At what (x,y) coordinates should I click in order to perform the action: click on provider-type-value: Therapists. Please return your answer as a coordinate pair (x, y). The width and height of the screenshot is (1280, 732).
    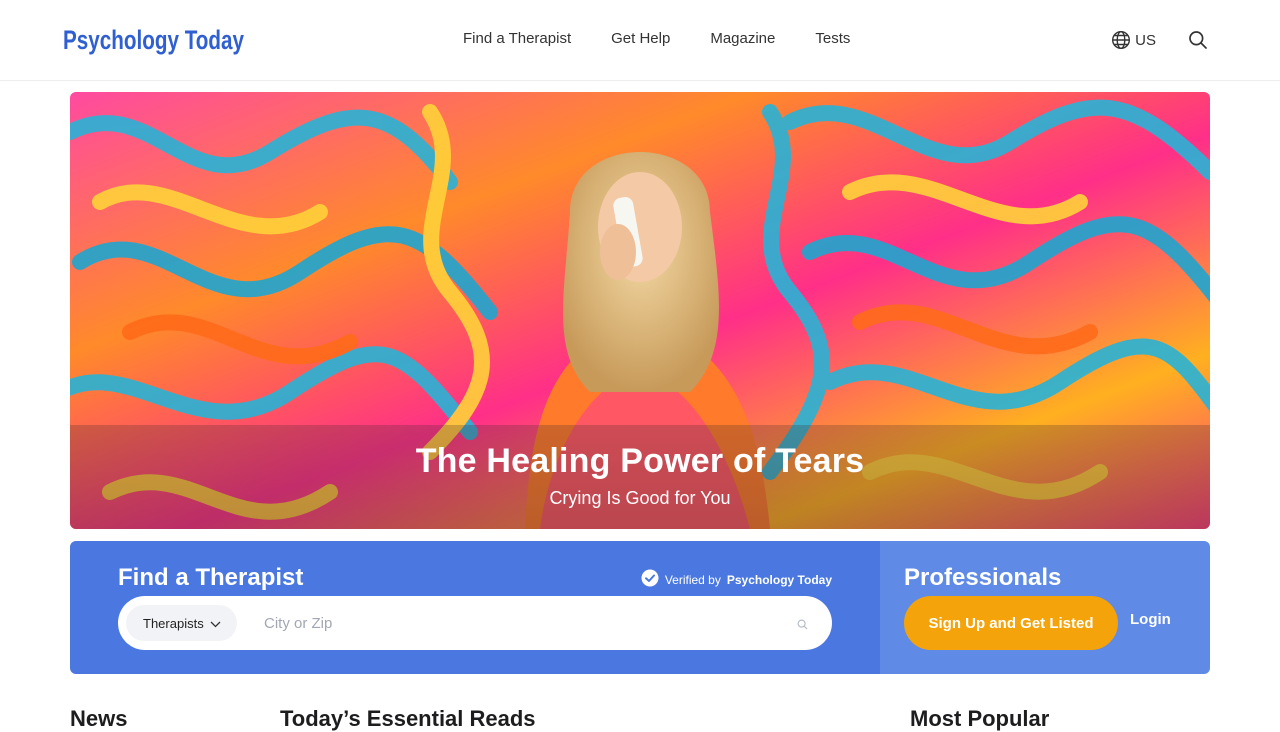
    Looking at the image, I should click on (173, 623).